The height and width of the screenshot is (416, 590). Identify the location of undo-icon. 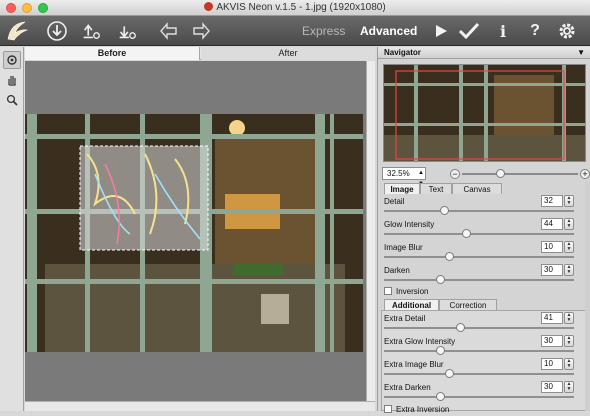
(169, 31).